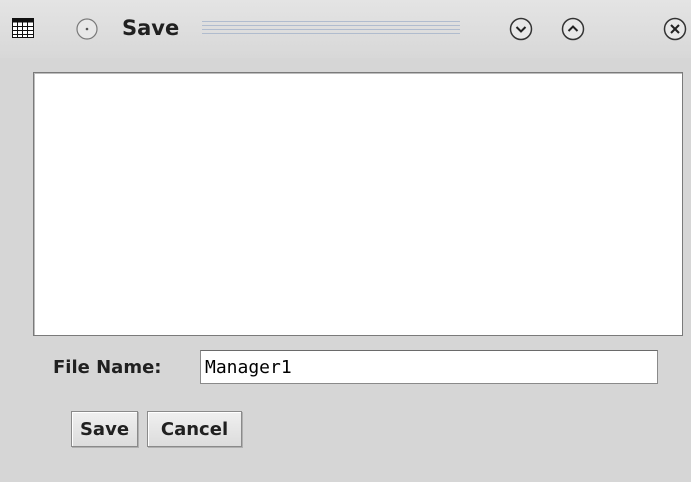  Describe the element at coordinates (87, 29) in the screenshot. I see `shade-icon` at that location.